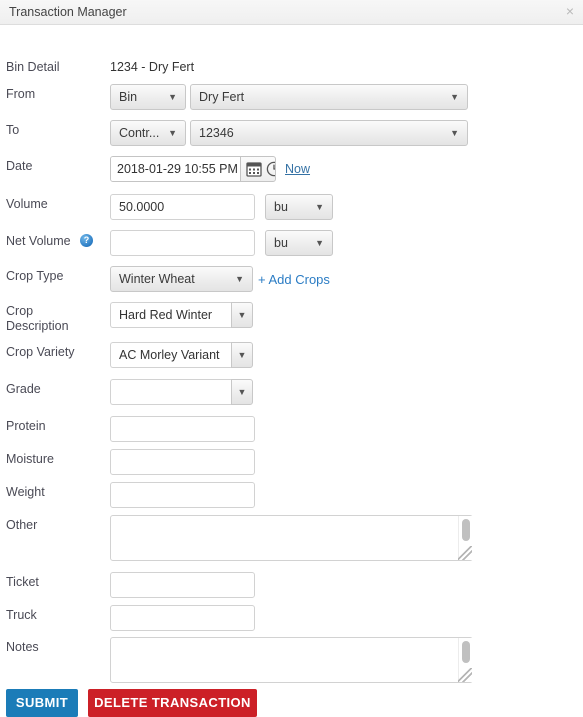 The height and width of the screenshot is (717, 583). What do you see at coordinates (291, 660) in the screenshot?
I see `notes-textarea` at bounding box center [291, 660].